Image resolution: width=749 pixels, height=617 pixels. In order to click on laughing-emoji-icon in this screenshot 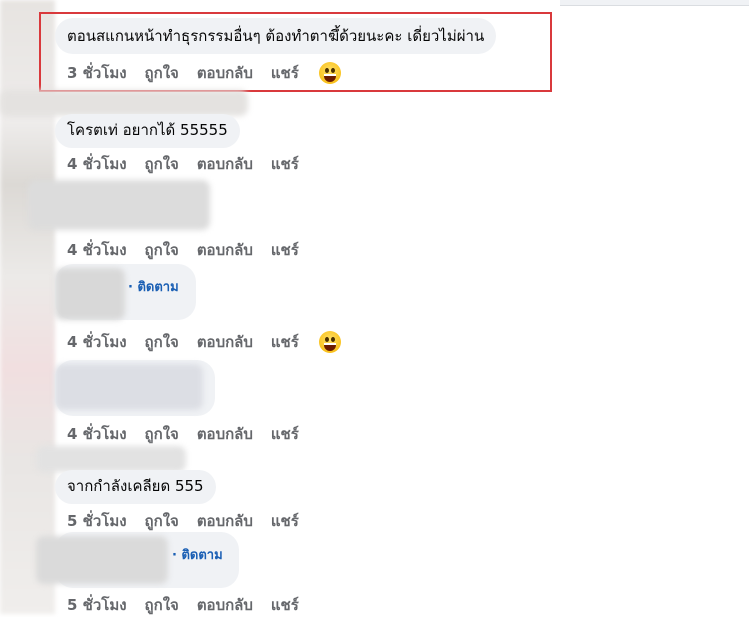, I will do `click(329, 342)`.